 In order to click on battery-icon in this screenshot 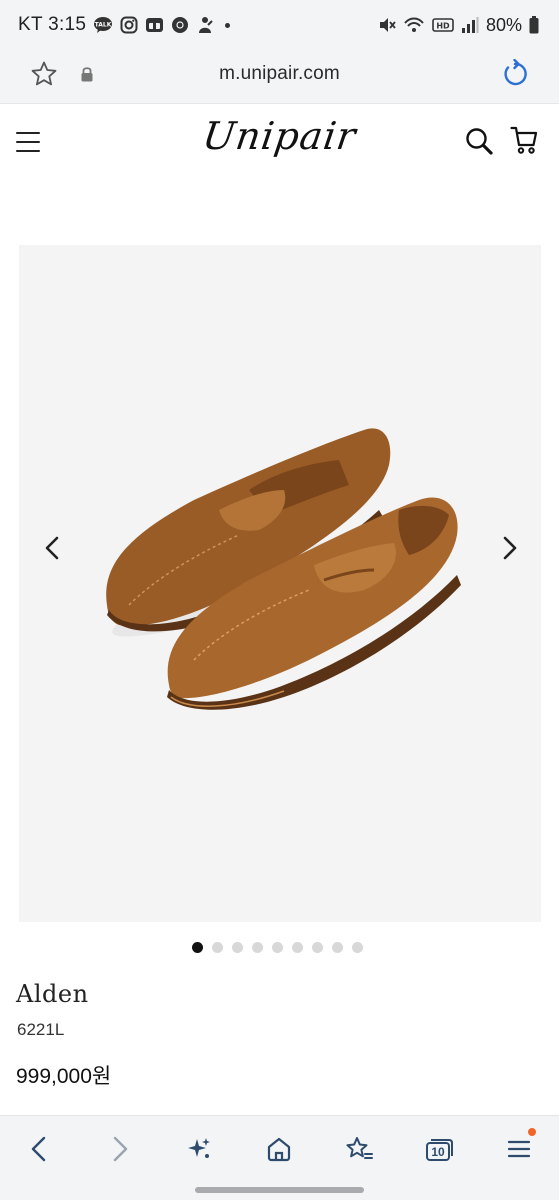, I will do `click(534, 25)`.